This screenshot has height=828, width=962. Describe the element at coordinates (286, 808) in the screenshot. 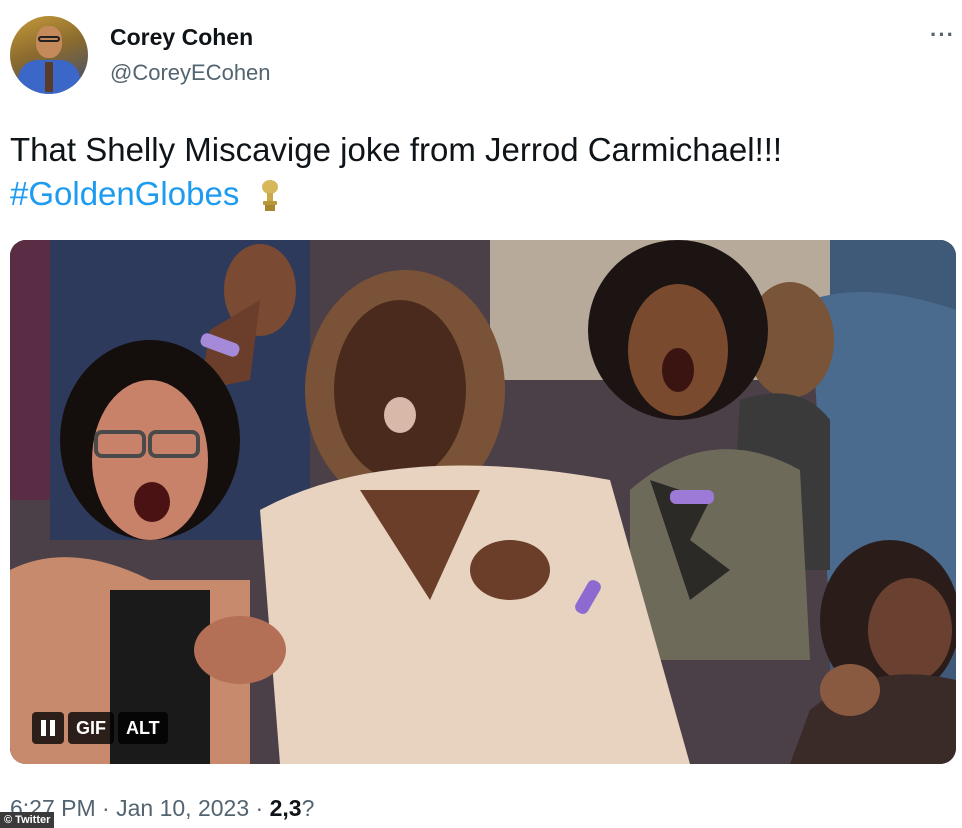

I see `views-count: 2,3` at that location.